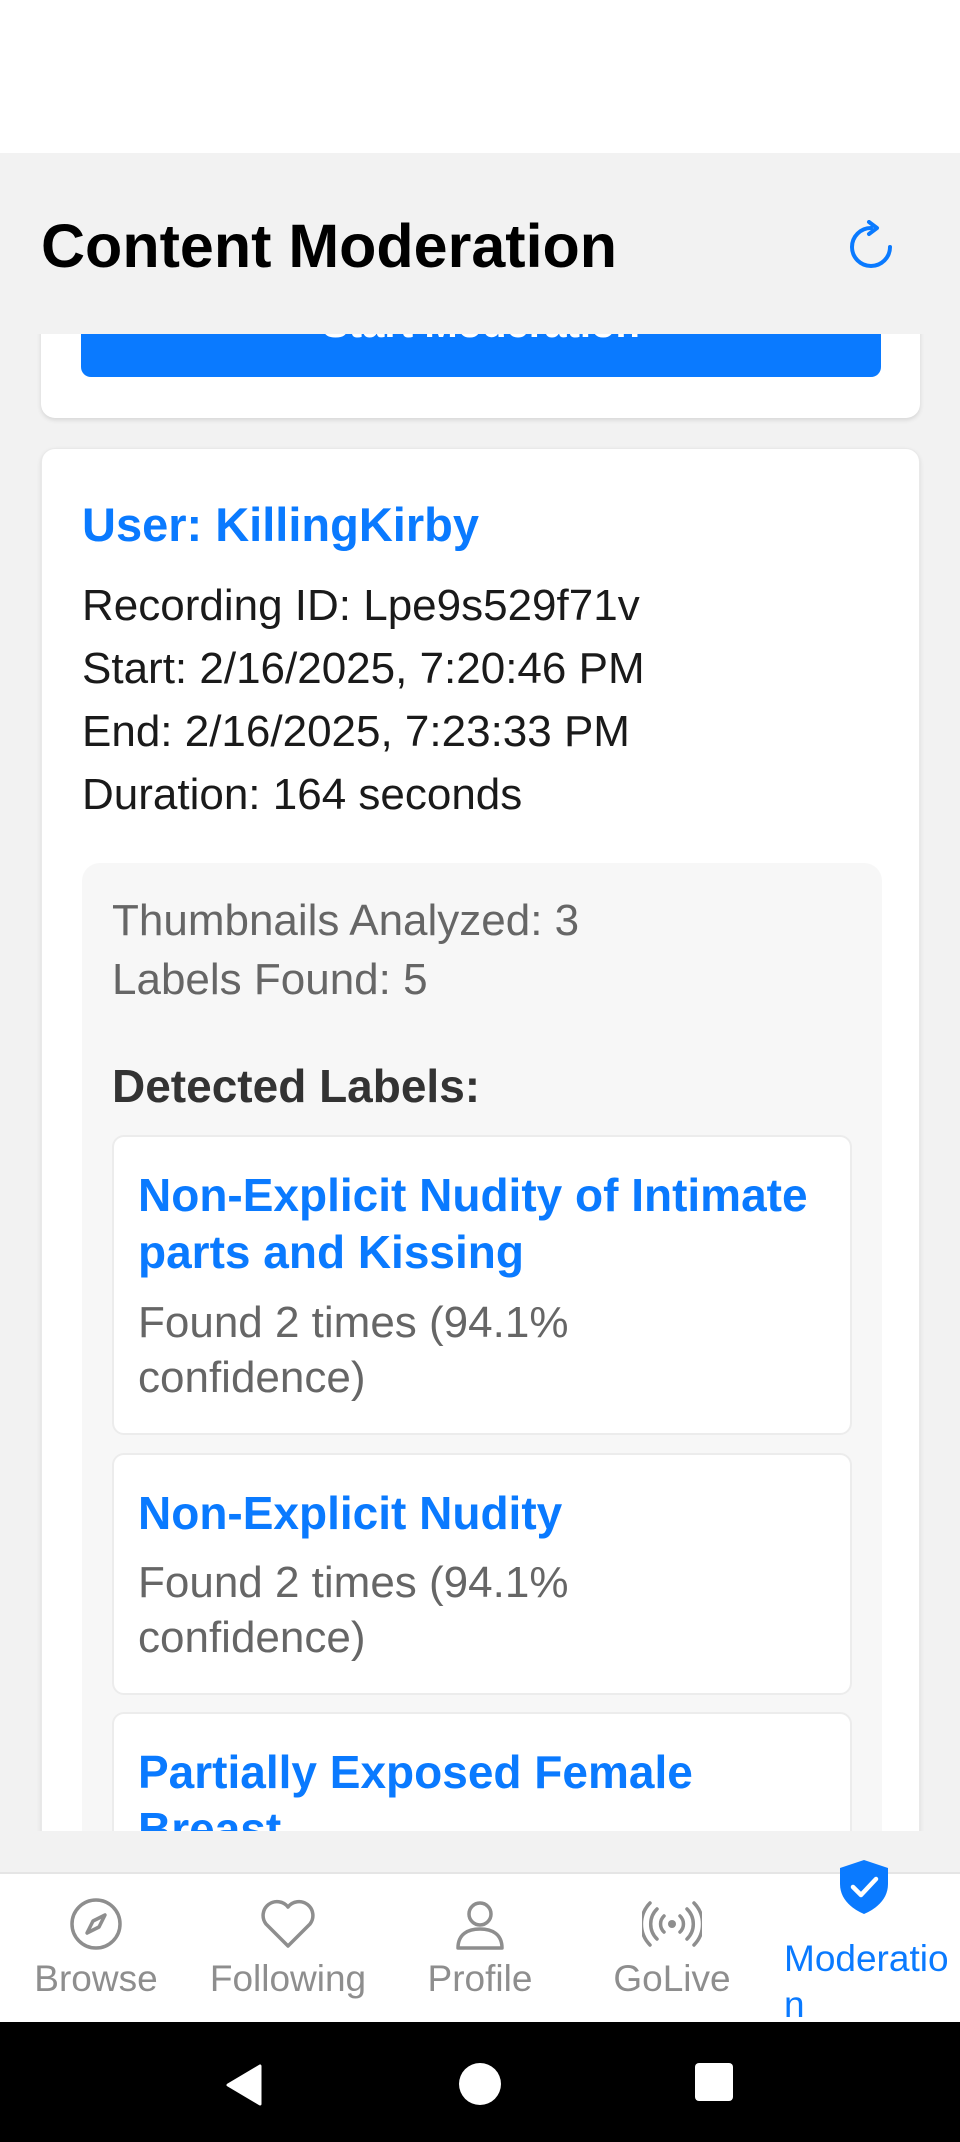  Describe the element at coordinates (280, 524) in the screenshot. I see `recording-user: User: KillingKirby` at that location.